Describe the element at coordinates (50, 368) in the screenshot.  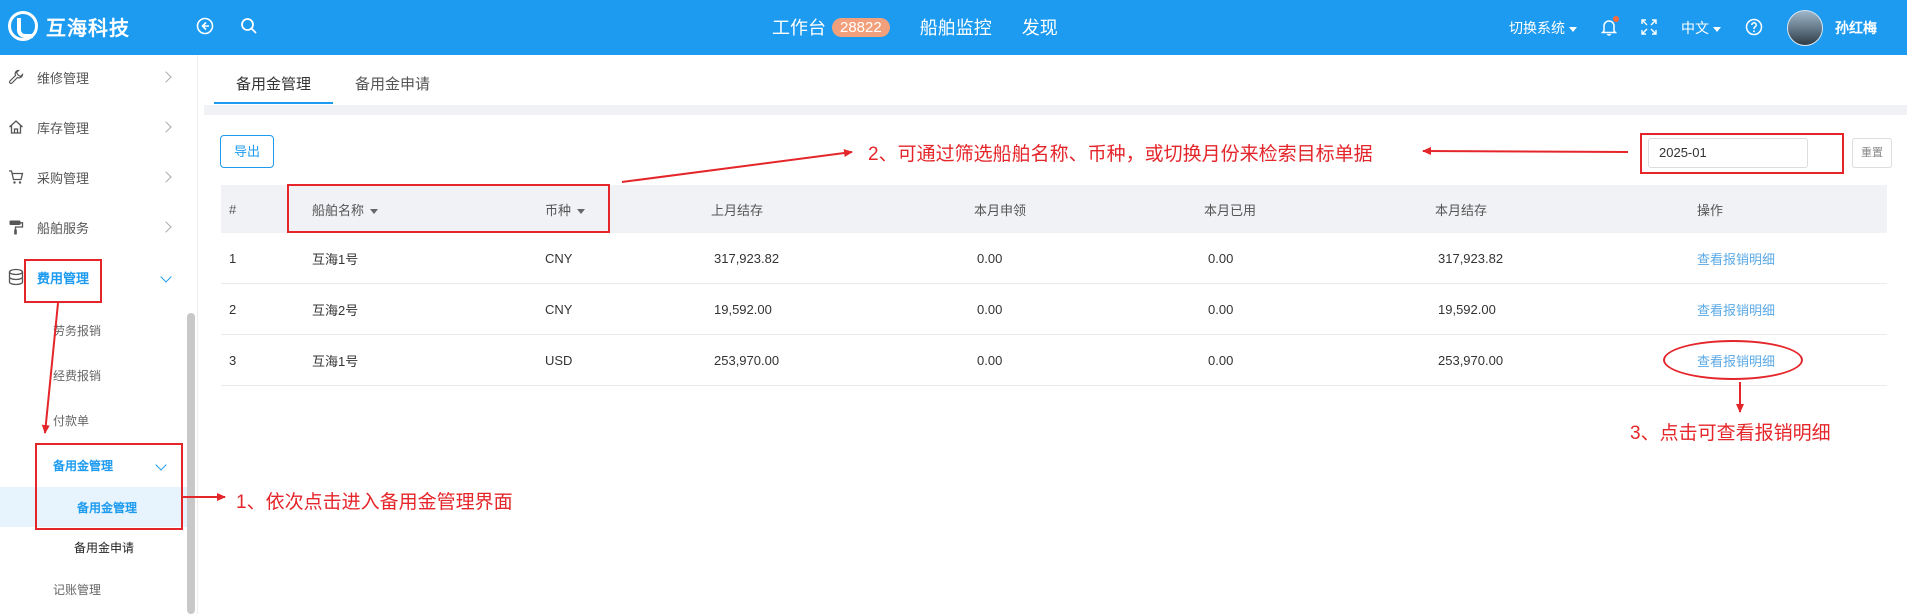
I see `arrow-step1-down` at that location.